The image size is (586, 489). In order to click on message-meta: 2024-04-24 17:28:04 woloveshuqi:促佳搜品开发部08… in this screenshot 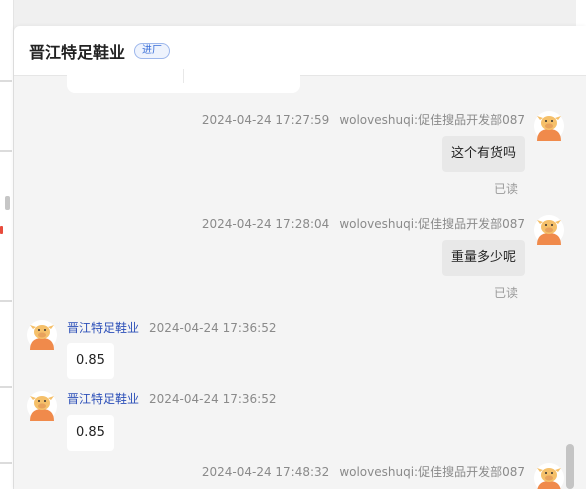, I will do `click(363, 223)`.